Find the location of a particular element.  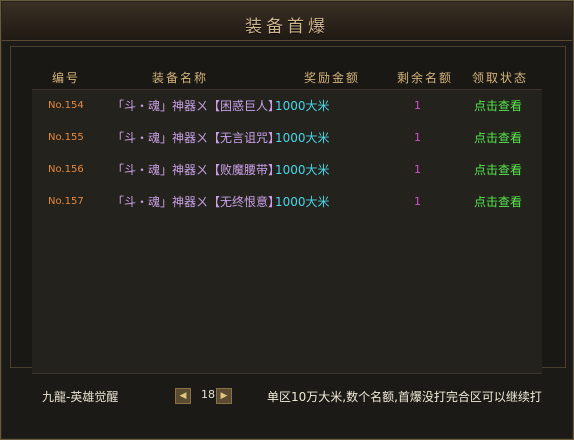

table-row: No.157 「斗・魂」神器ㄨ【无终恨意】 1000大米 1 点击查看 is located at coordinates (287, 202).